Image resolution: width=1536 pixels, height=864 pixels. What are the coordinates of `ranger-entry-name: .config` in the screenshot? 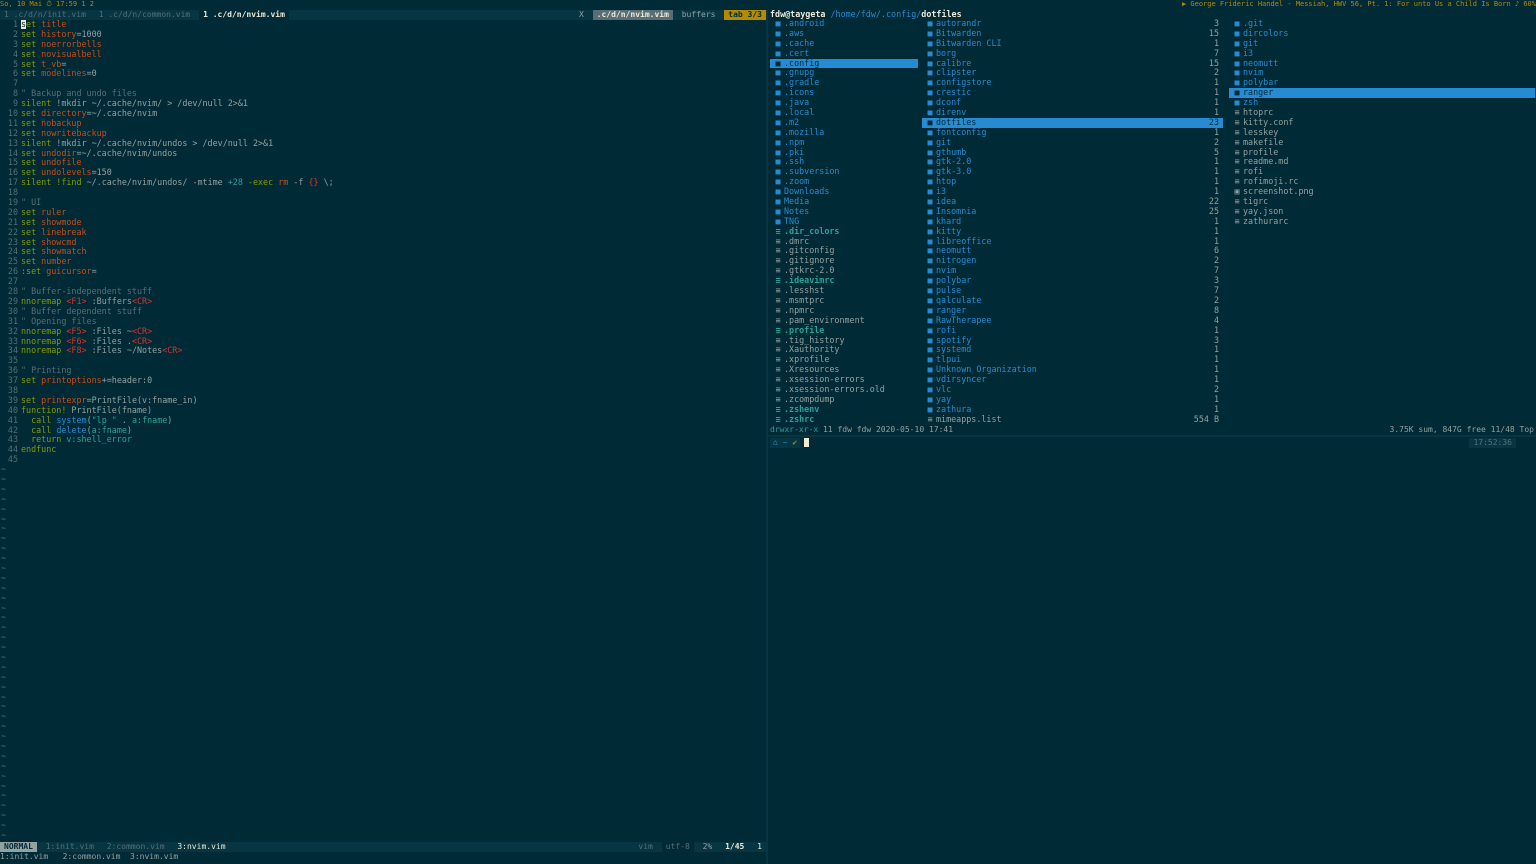 It's located at (802, 62).